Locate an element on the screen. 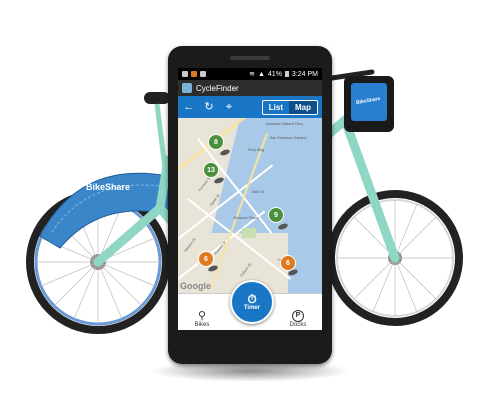 The width and height of the screenshot is (500, 401). map-label: Beacon Place is located at coordinates (246, 217).